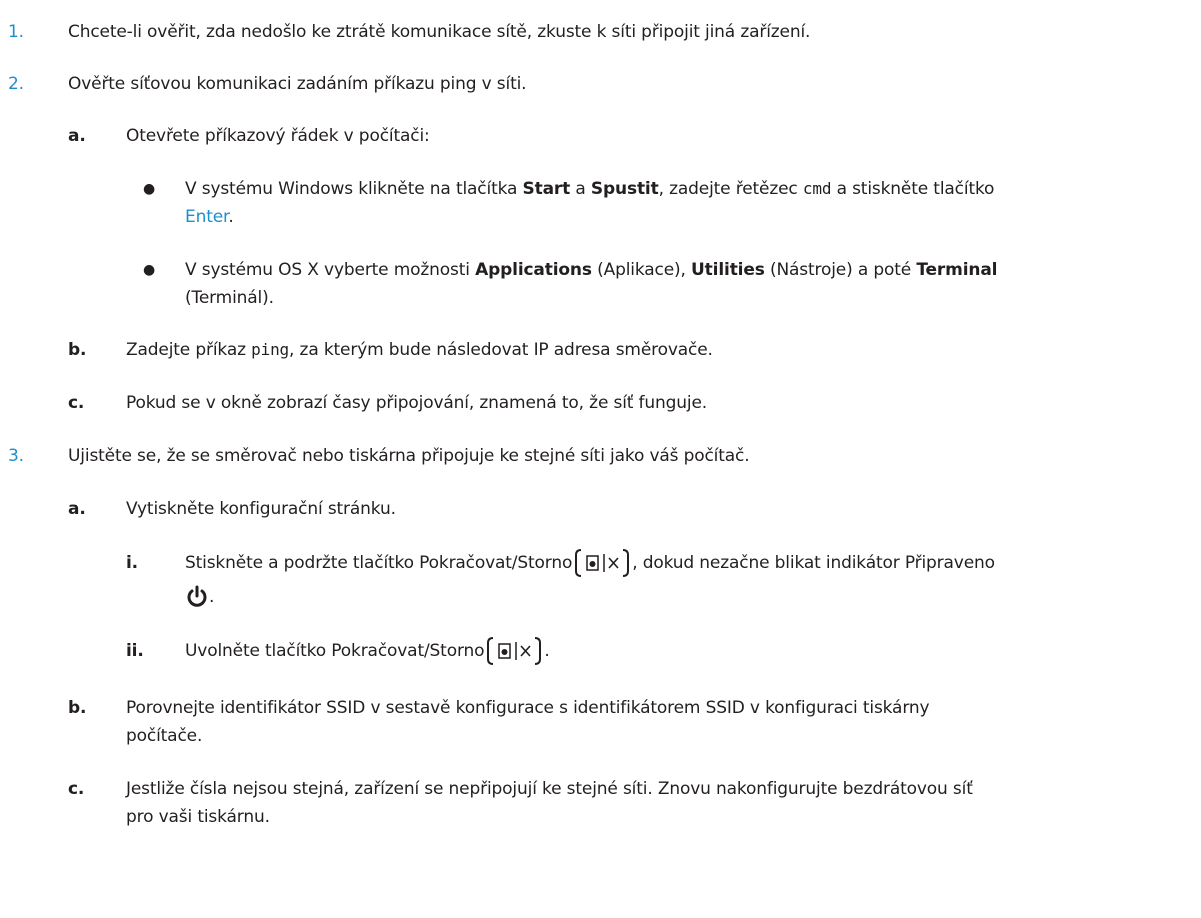 Image resolution: width=1201 pixels, height=918 pixels. What do you see at coordinates (533, 270) in the screenshot?
I see `applications-label: Applications` at bounding box center [533, 270].